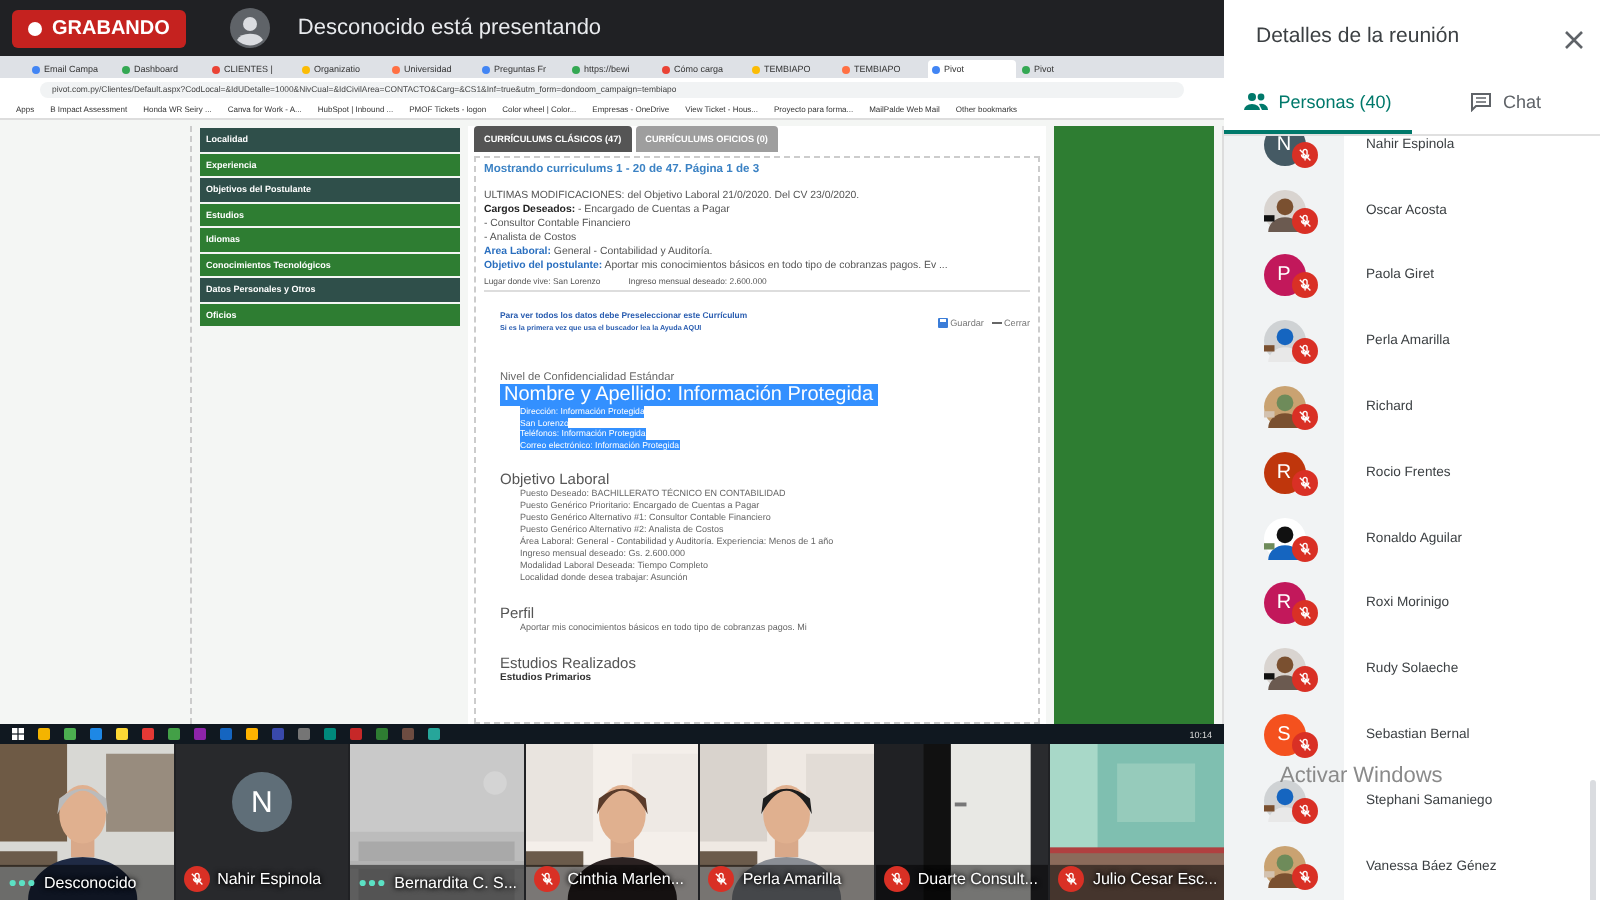 The height and width of the screenshot is (900, 1600). What do you see at coordinates (1574, 36) in the screenshot?
I see `close-icon` at bounding box center [1574, 36].